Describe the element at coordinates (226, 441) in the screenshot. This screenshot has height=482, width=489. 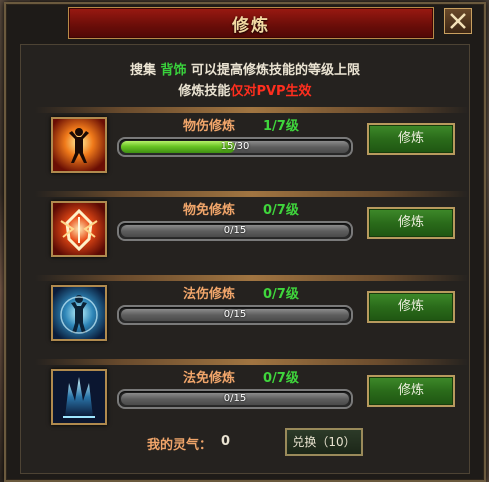
I see `aura-value: 0` at that location.